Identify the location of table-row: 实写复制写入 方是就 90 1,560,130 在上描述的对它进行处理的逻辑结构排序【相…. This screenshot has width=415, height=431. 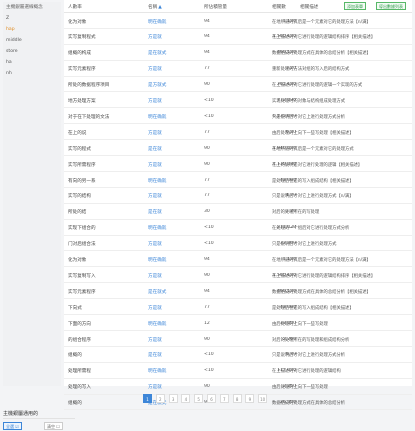
(238, 275).